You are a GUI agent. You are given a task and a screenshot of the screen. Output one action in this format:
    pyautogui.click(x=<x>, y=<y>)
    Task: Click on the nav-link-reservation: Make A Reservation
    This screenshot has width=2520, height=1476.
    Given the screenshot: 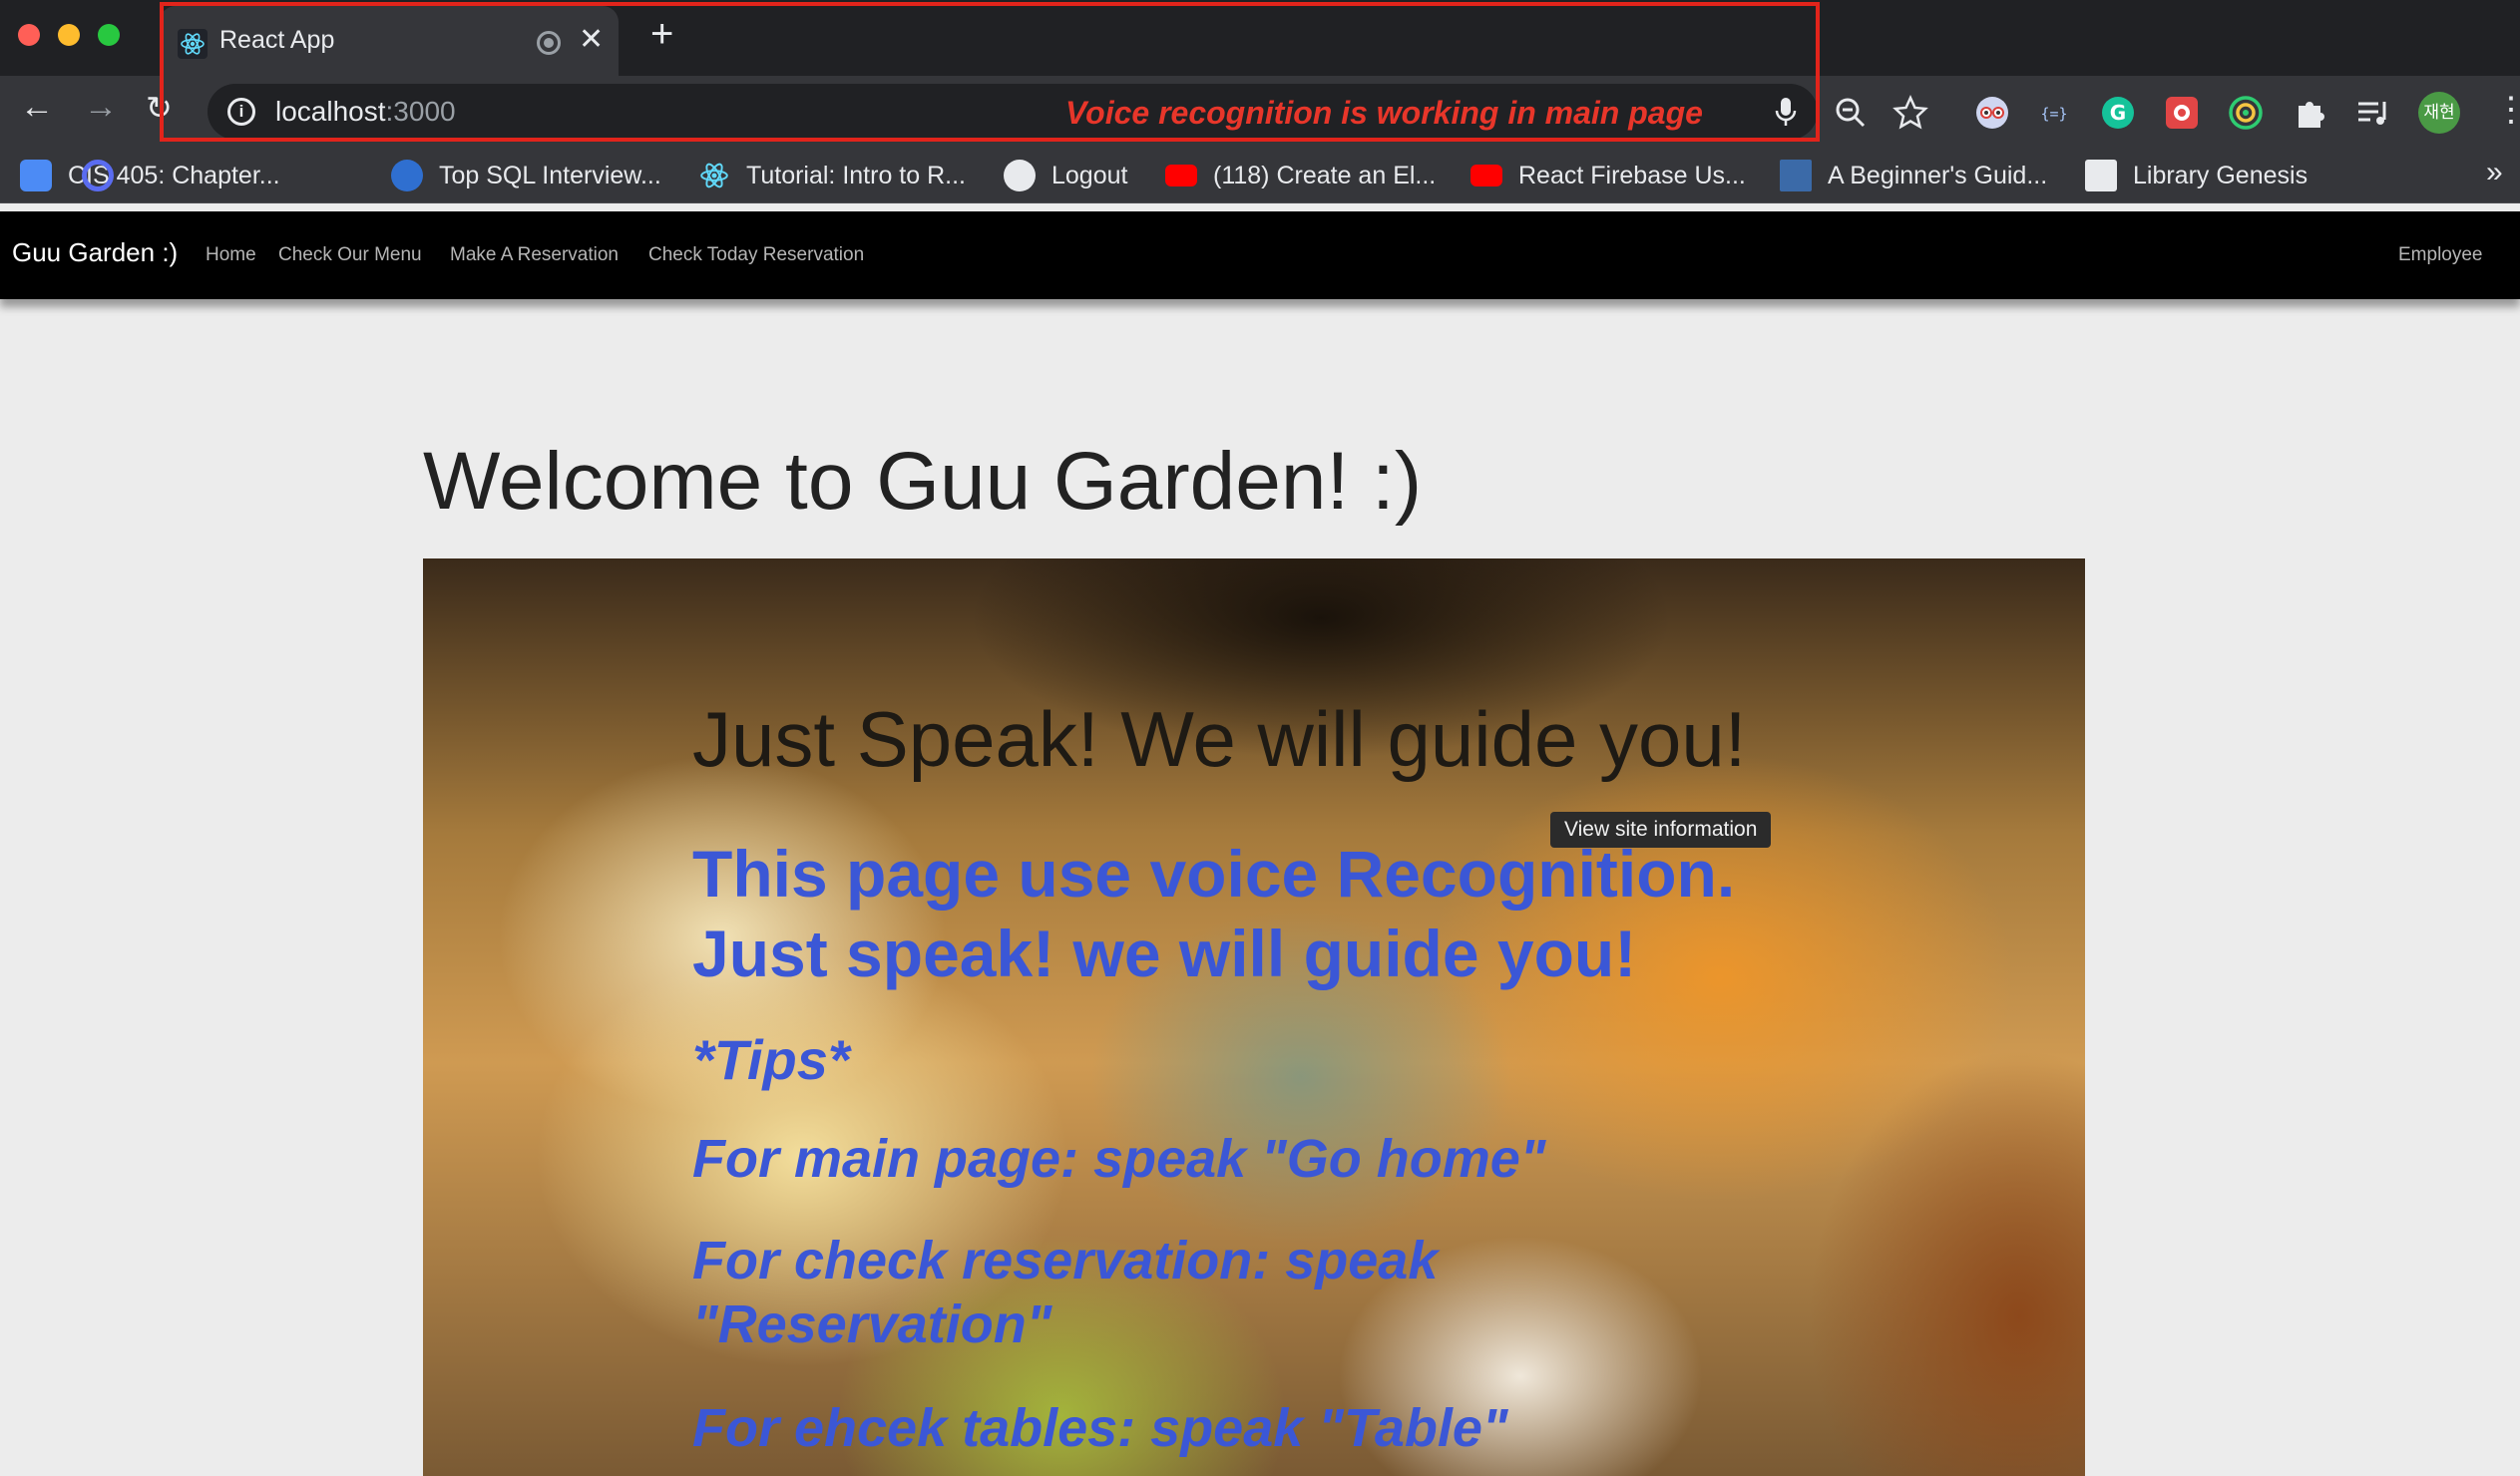 What is the action you would take?
    pyautogui.click(x=534, y=255)
    